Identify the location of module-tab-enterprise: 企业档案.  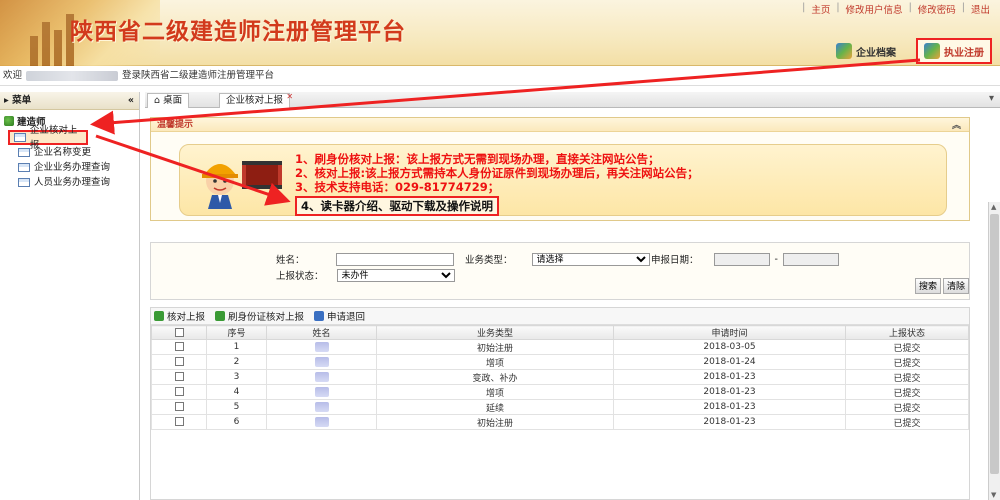
(866, 51).